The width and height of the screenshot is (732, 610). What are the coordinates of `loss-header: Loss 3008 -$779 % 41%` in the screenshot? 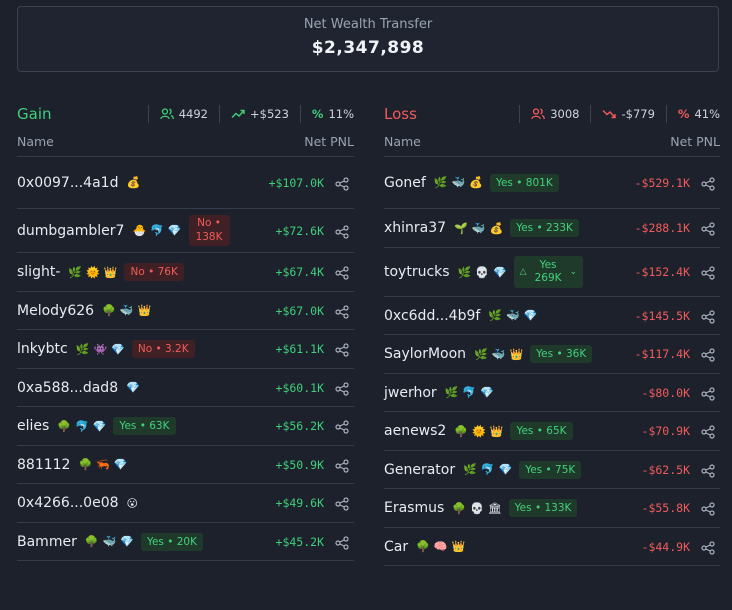 It's located at (552, 113).